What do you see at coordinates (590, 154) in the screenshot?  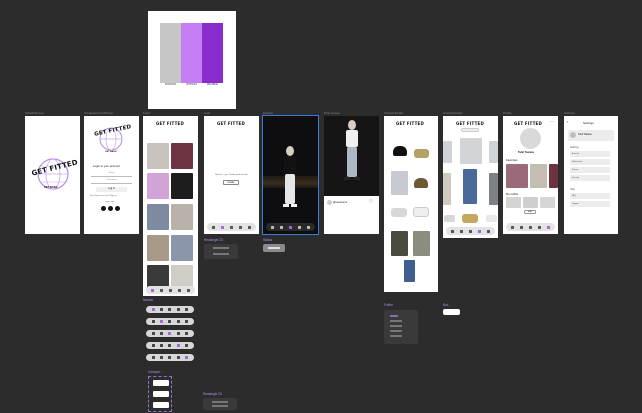 I see `settings-row-account: Account` at bounding box center [590, 154].